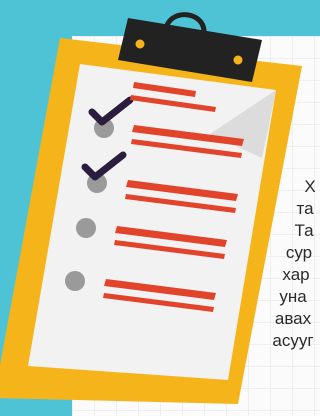 This screenshot has width=320, height=416. What do you see at coordinates (238, 60) in the screenshot?
I see `clip-dot-right` at bounding box center [238, 60].